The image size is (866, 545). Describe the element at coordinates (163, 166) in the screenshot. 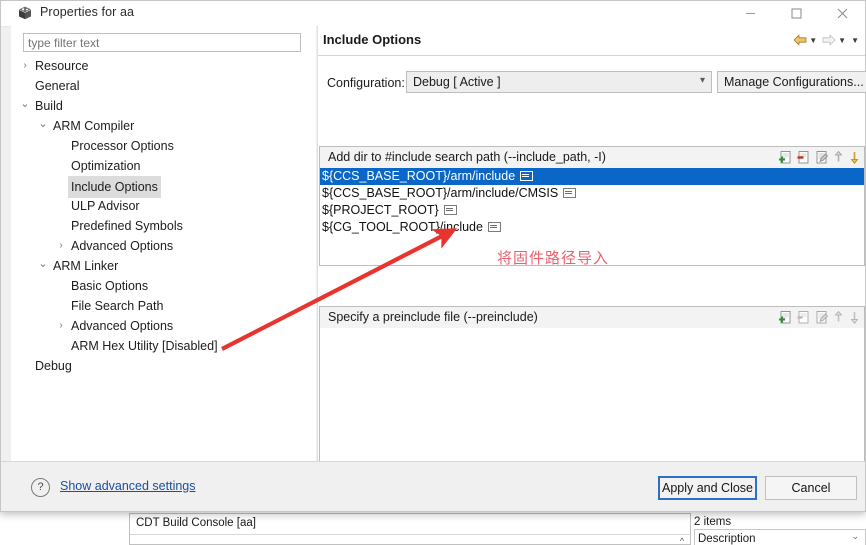

I see `tree-item-optimization: Optimization` at that location.